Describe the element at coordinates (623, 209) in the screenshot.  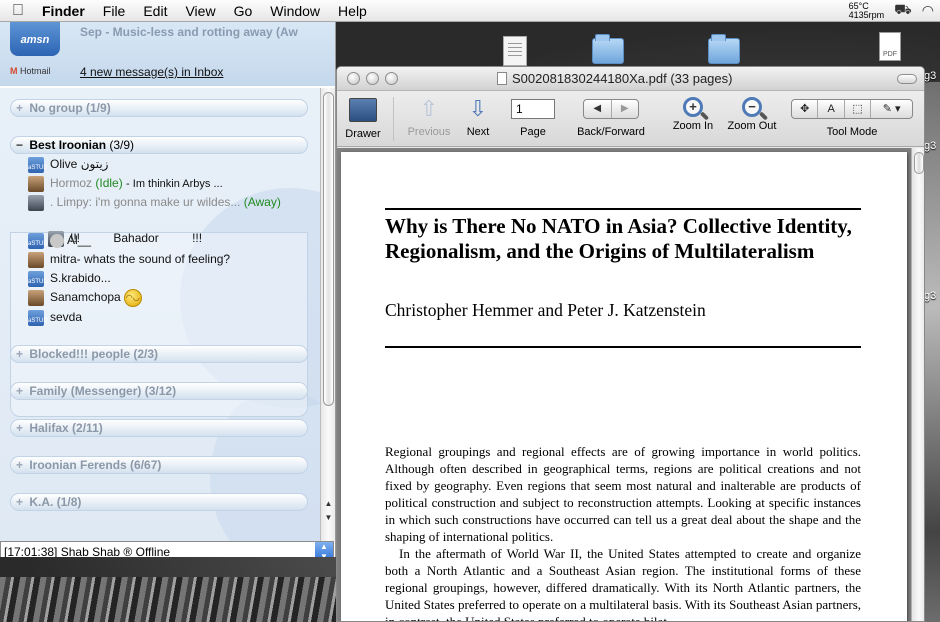
I see `title-rule-top` at that location.